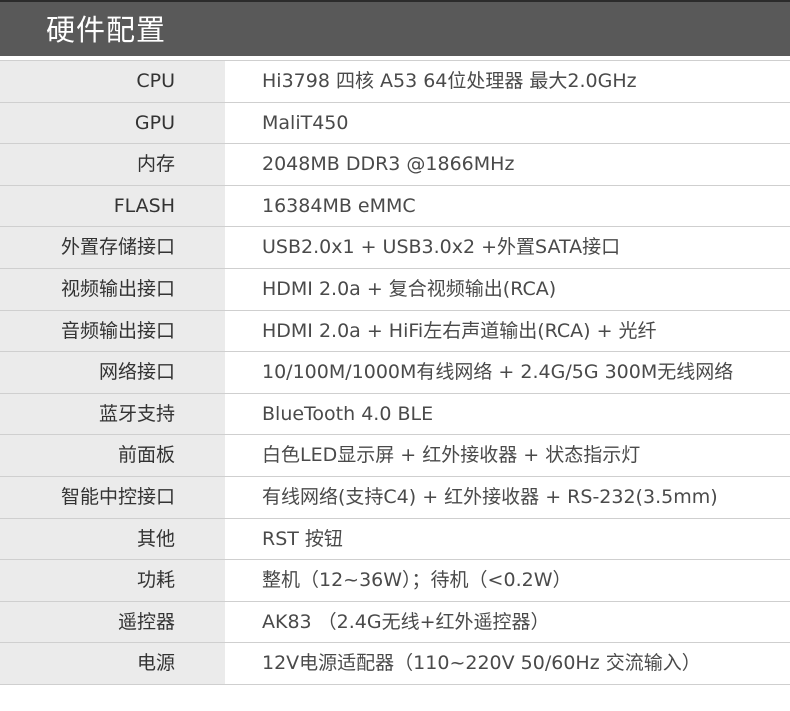 Image resolution: width=790 pixels, height=711 pixels. What do you see at coordinates (481, 663) in the screenshot?
I see `spec-value: 12V电源适配器（110~220V 50/60Hz 交流输入）` at bounding box center [481, 663].